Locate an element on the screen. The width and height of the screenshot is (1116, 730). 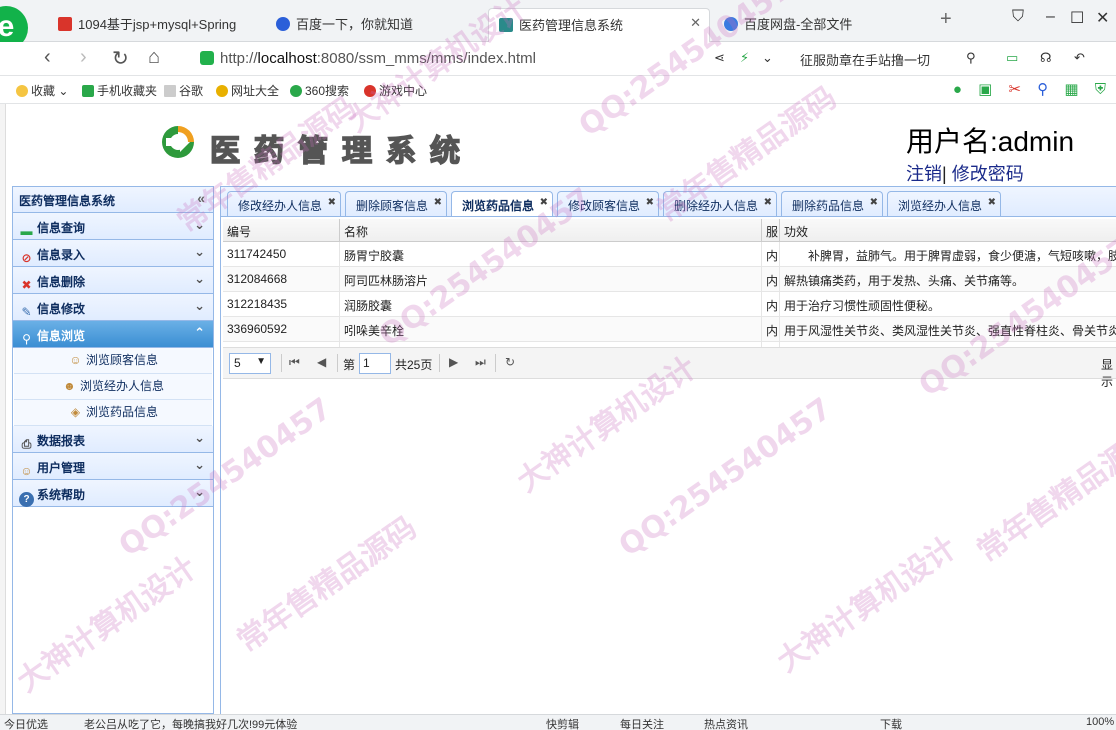
page-icon is located at coordinates (170, 91).